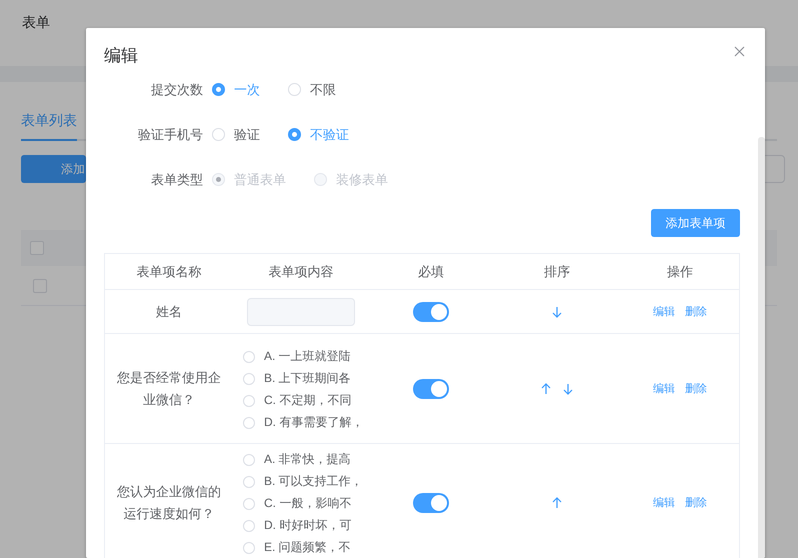 The image size is (798, 558). I want to click on option-label: A. 非常快，提高, so click(307, 459).